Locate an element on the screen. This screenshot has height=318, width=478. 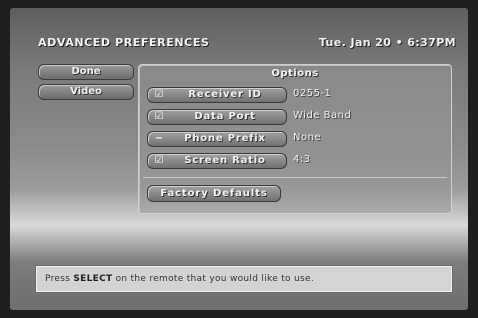
data-port-value: Wide Band is located at coordinates (322, 115).